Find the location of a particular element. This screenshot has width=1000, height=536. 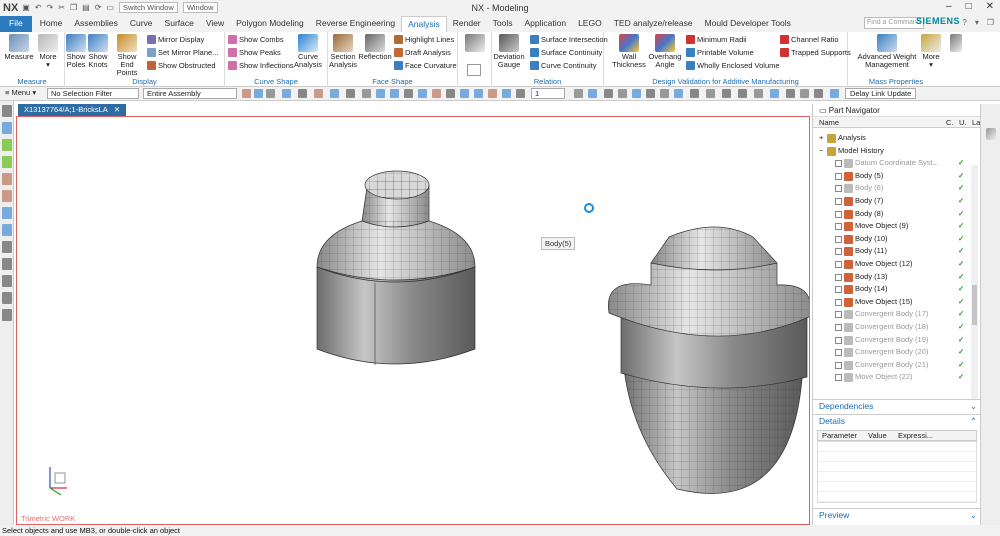

undo-icon: ↶ is located at coordinates (38, 7).